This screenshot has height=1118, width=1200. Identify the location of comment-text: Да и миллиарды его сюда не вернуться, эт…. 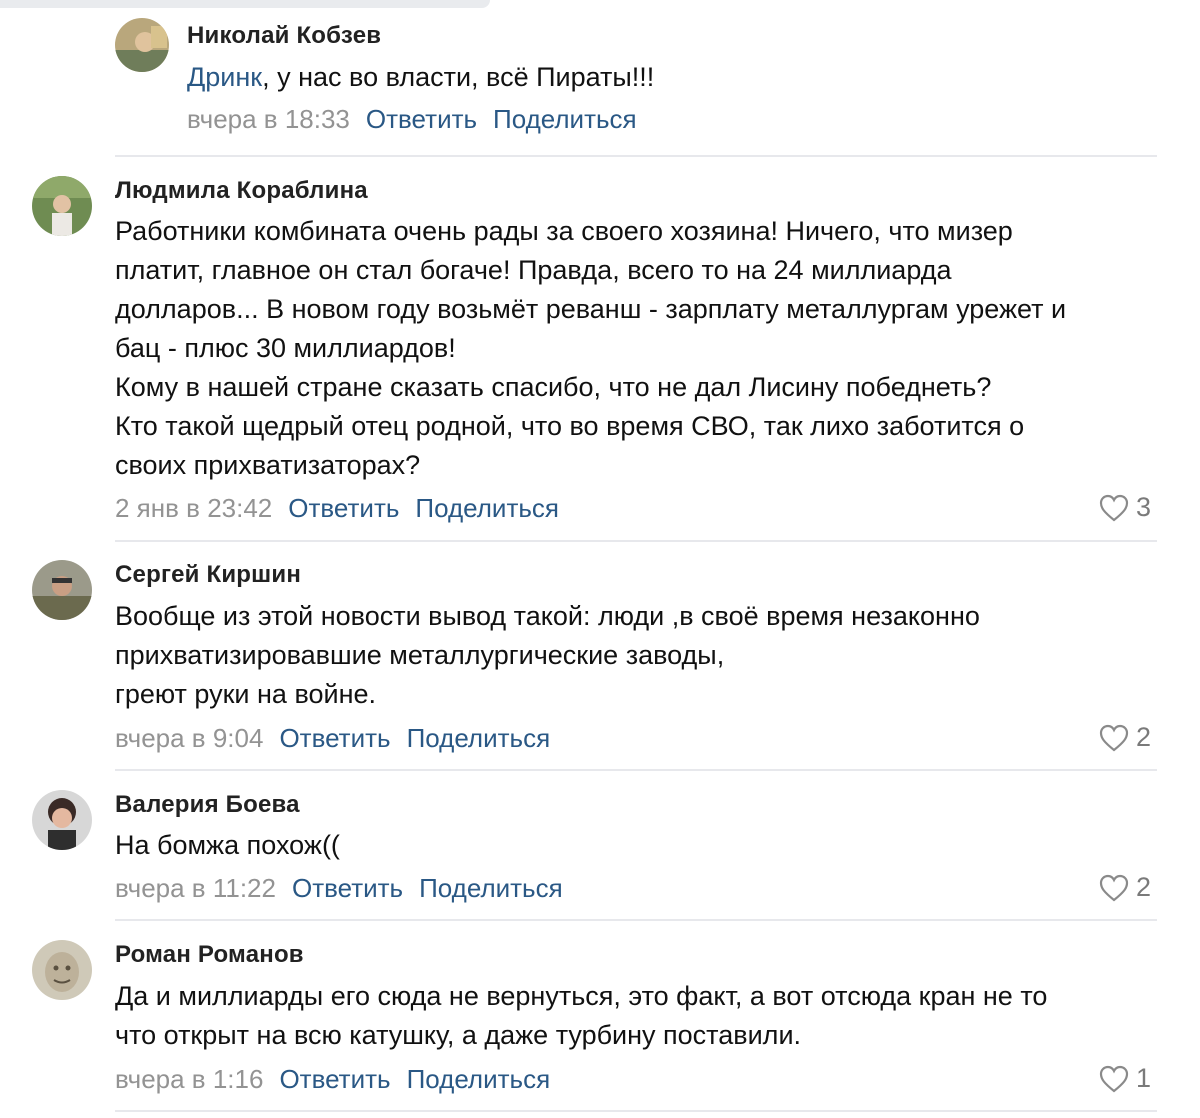
(581, 1016).